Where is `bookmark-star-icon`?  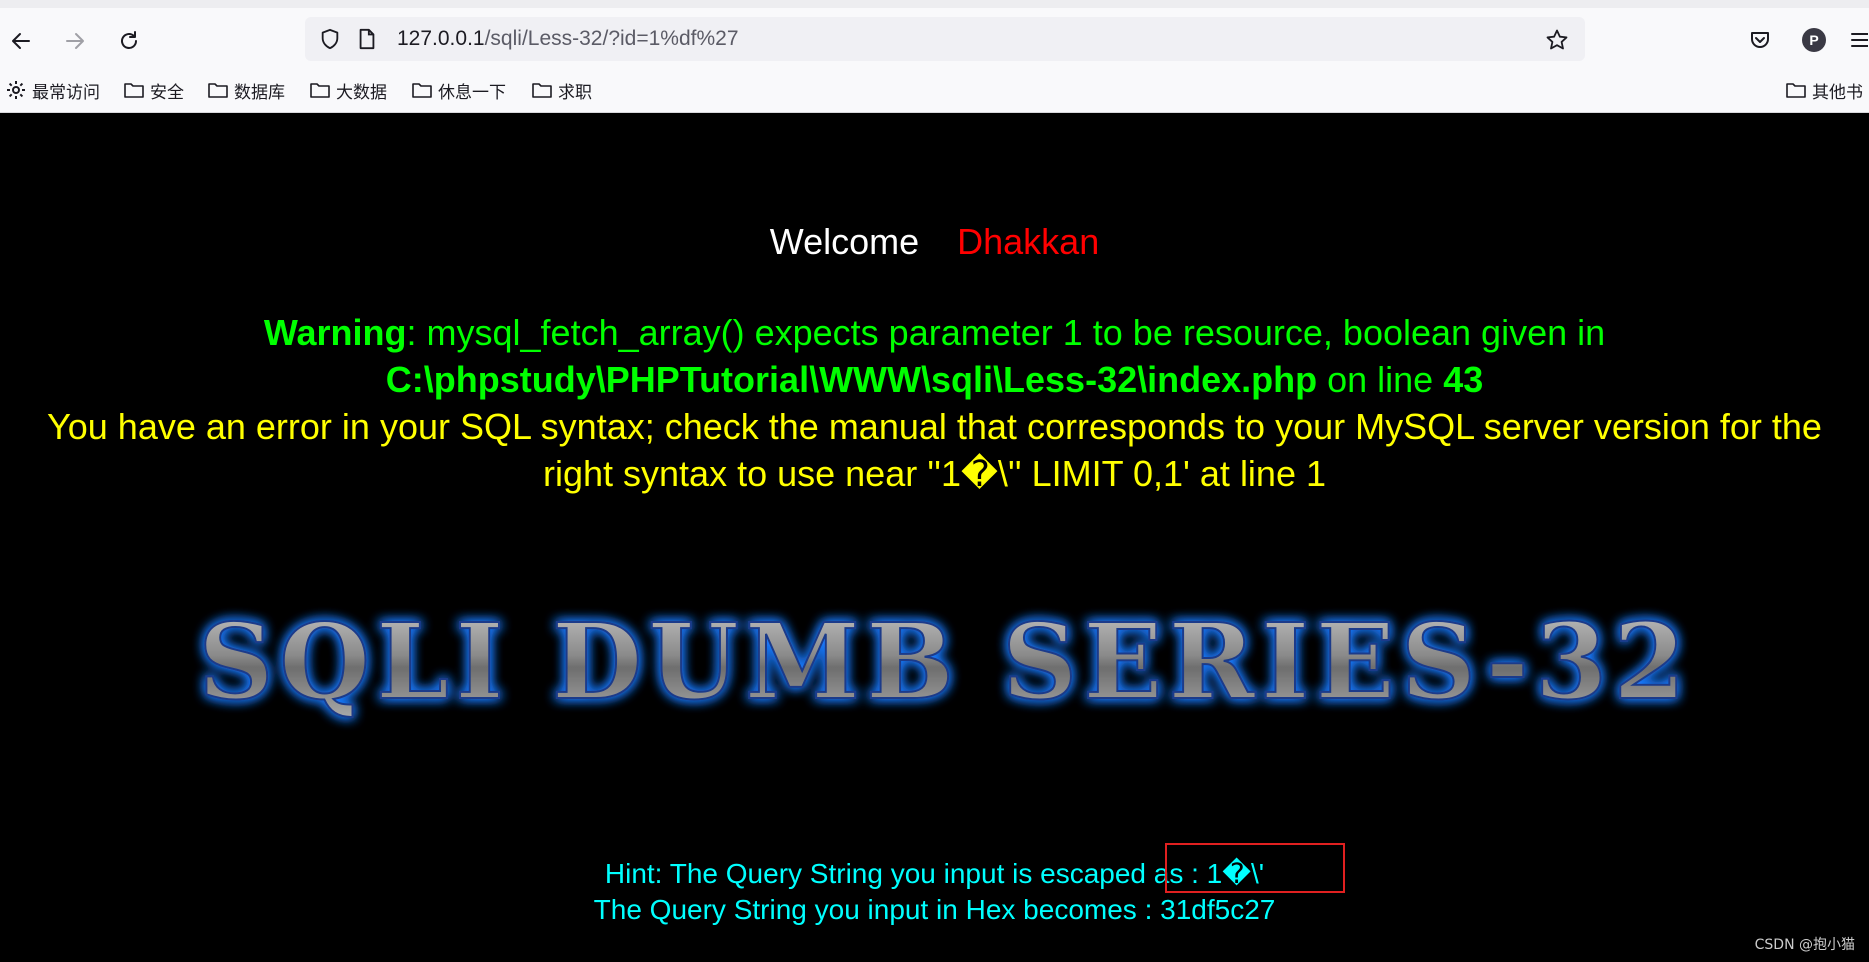
bookmark-star-icon is located at coordinates (1557, 40).